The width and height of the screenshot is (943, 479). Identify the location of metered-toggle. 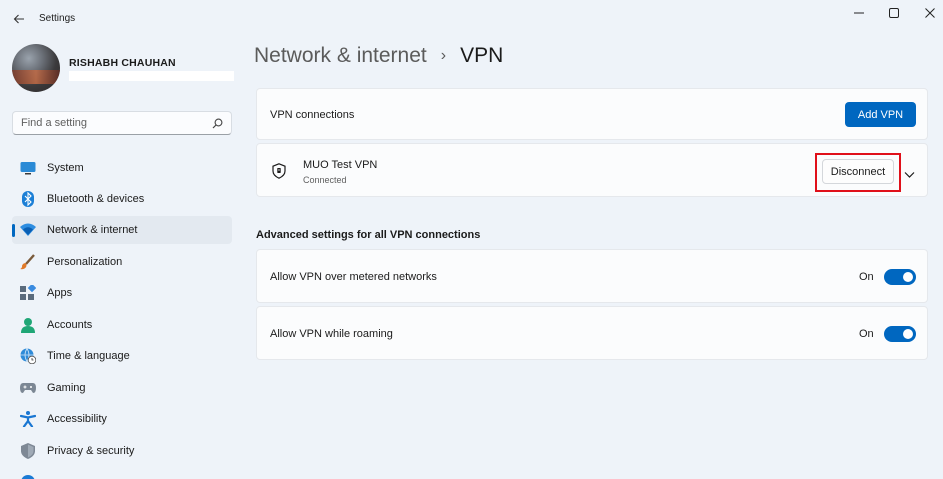
(900, 277).